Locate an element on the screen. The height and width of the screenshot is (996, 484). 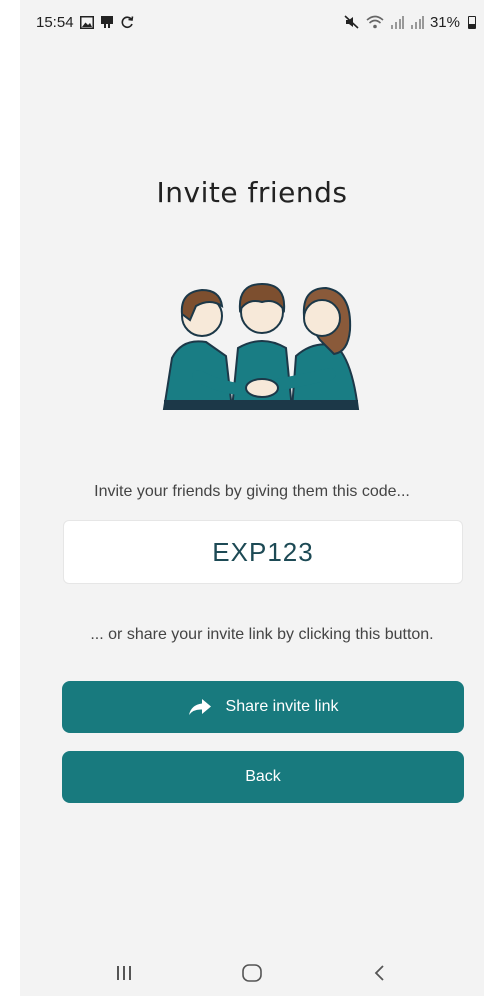
recent-apps-button is located at coordinates (124, 973).